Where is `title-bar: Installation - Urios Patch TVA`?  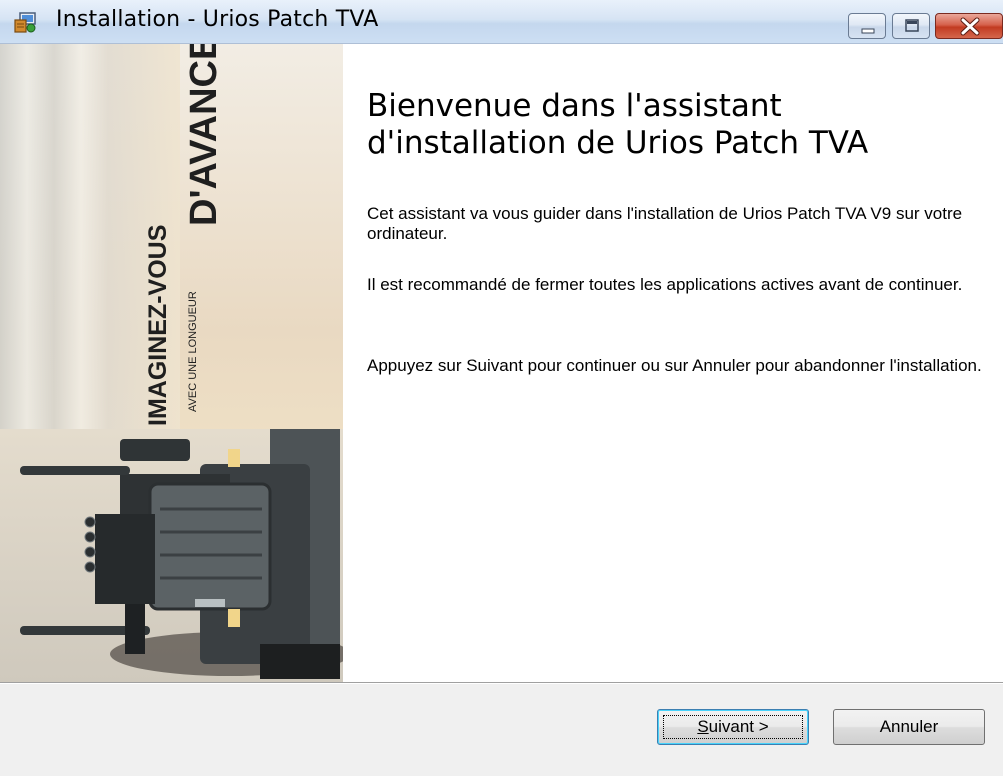 title-bar: Installation - Urios Patch TVA is located at coordinates (501, 22).